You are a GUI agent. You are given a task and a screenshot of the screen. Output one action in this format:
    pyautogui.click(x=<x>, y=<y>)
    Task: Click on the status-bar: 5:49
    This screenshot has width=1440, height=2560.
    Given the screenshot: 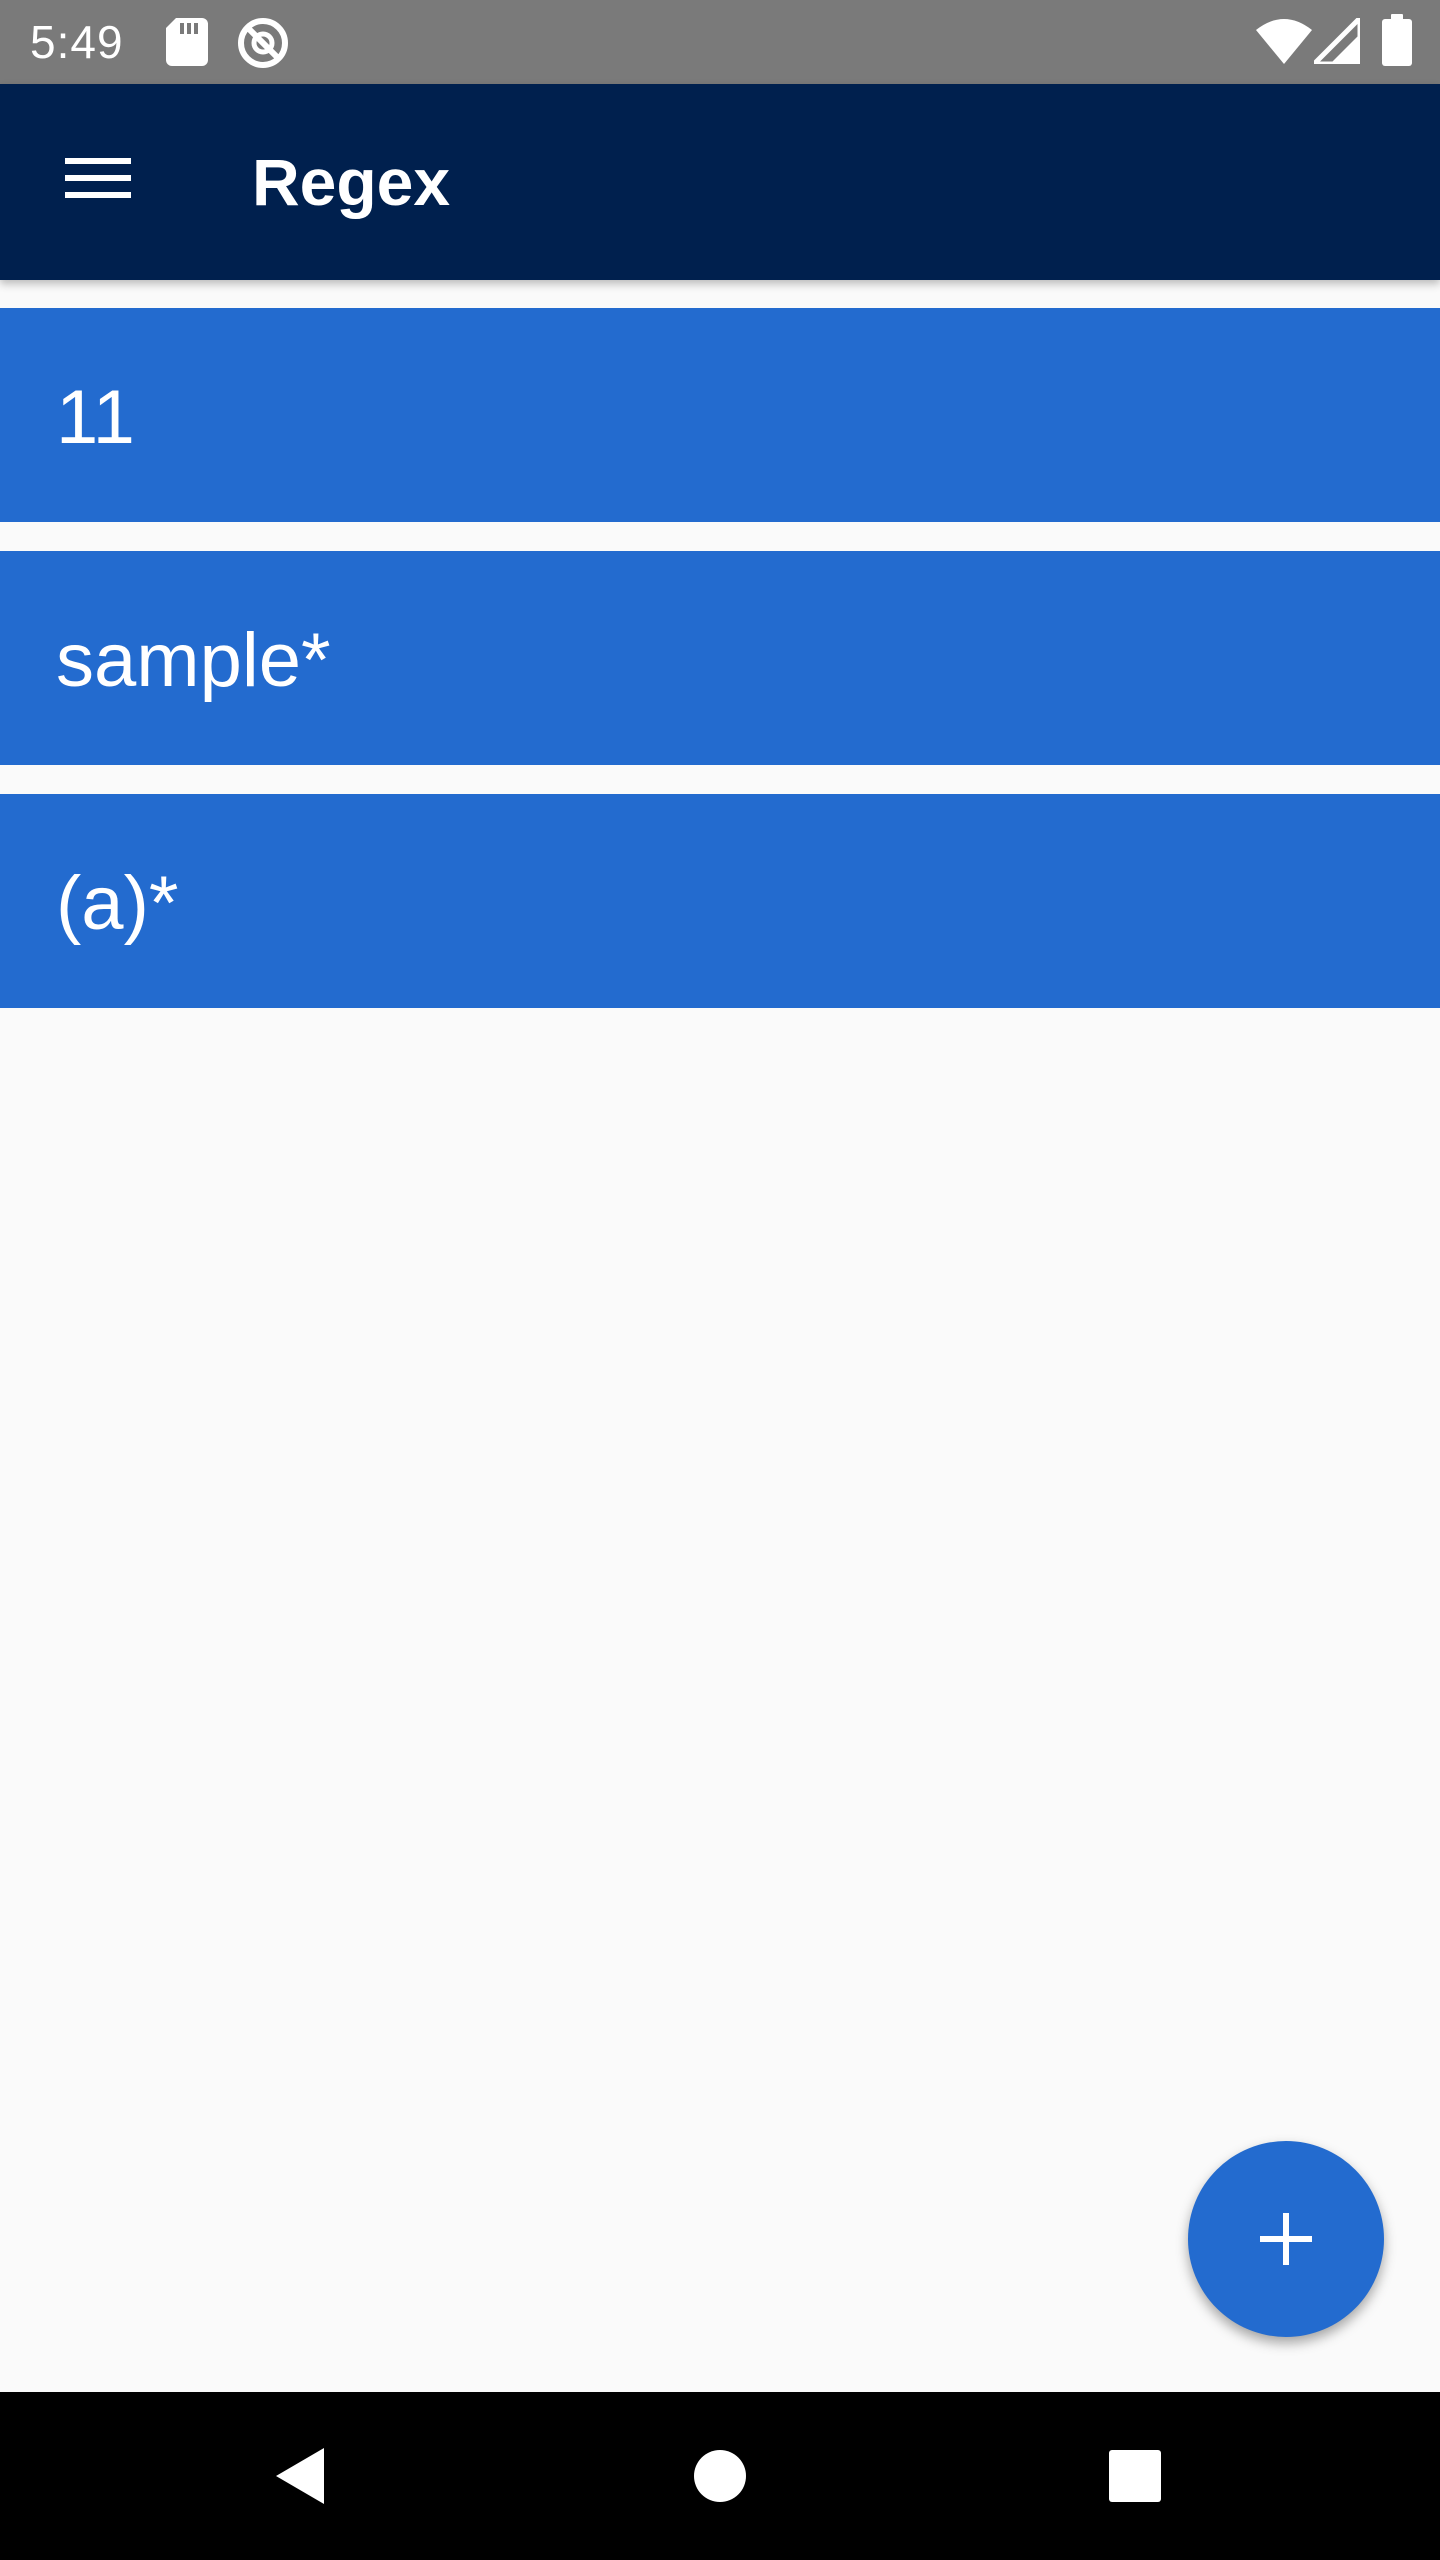 What is the action you would take?
    pyautogui.click(x=720, y=42)
    